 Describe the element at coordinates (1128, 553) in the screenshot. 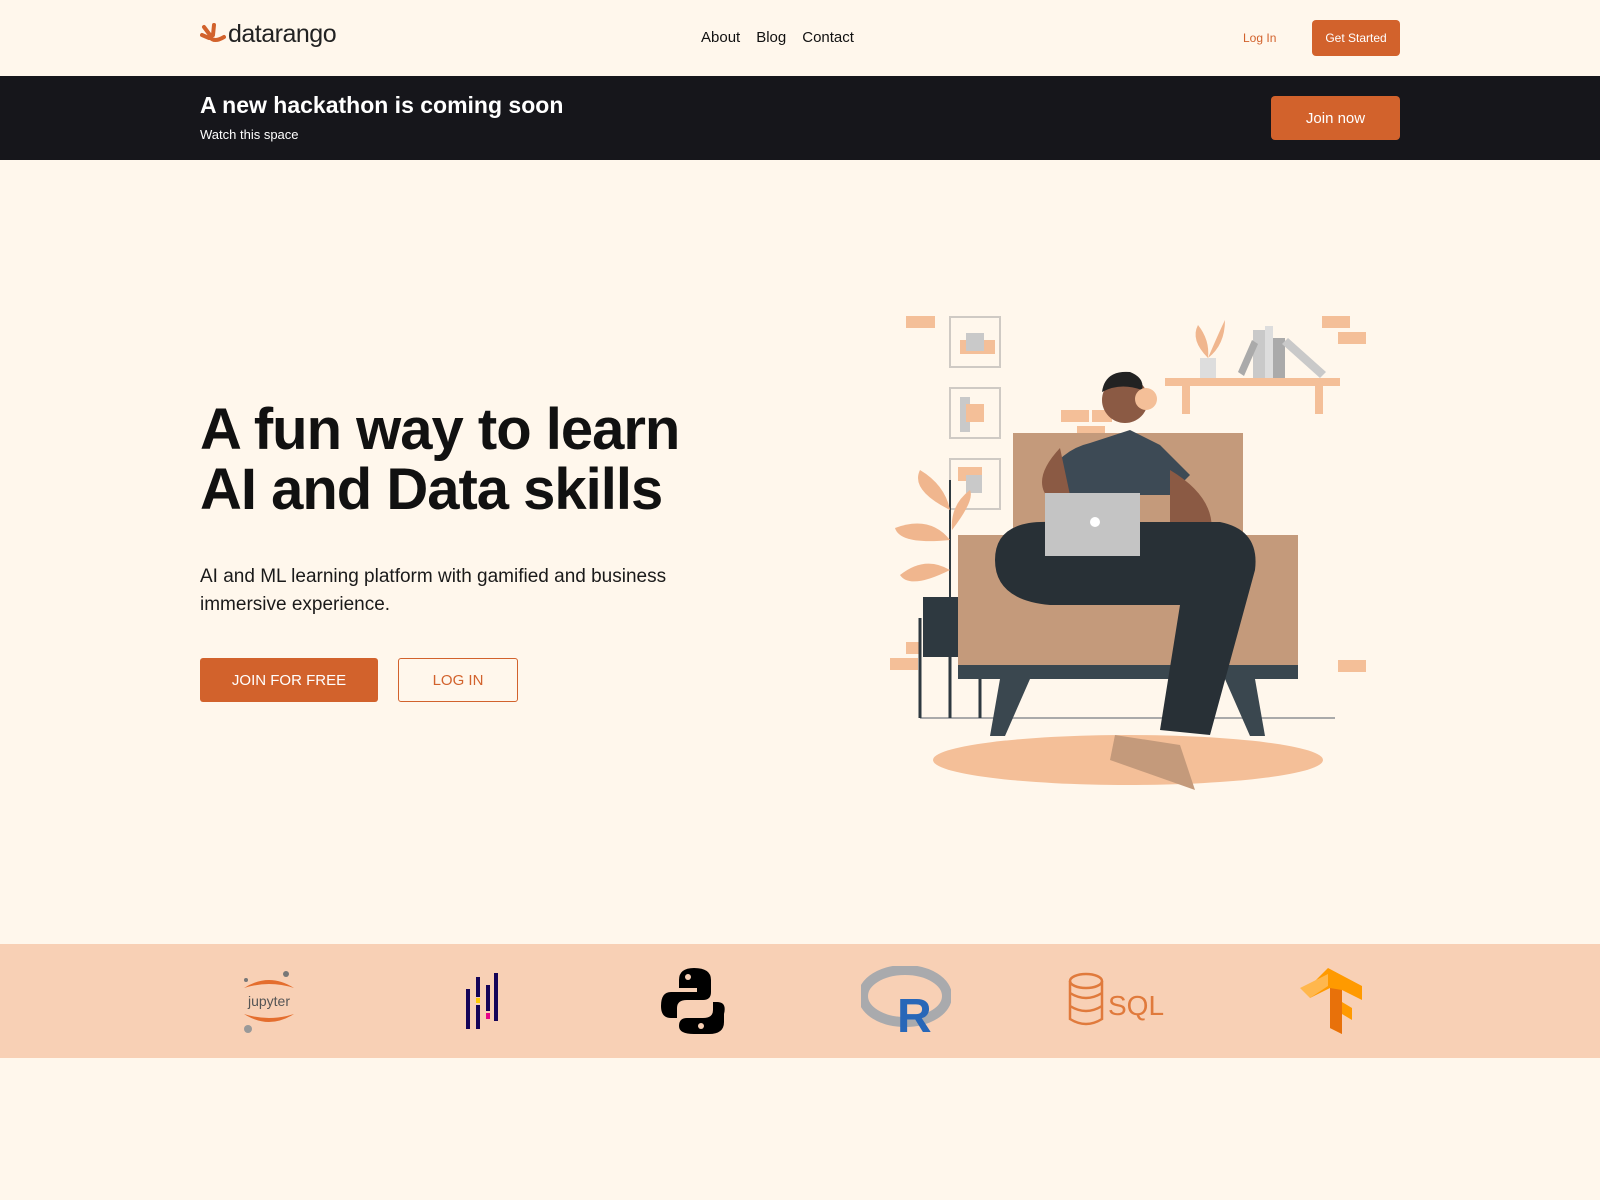

I see `hero-illustration` at that location.